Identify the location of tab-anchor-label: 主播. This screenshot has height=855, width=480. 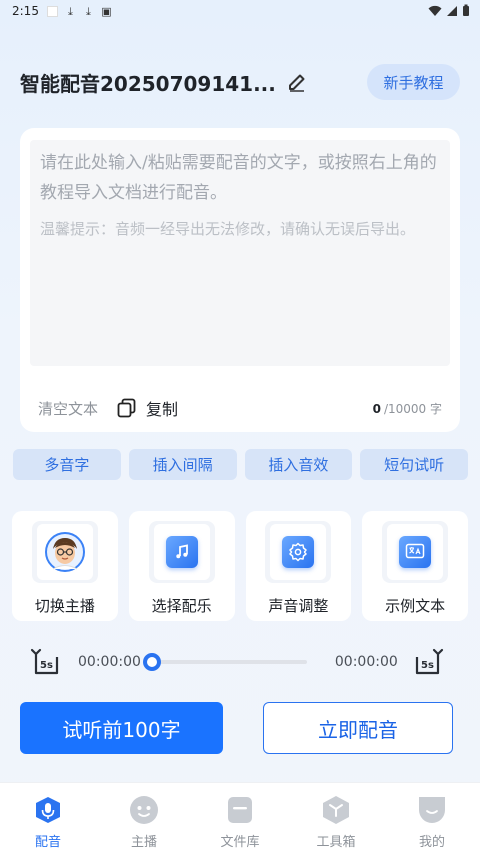
(143, 842).